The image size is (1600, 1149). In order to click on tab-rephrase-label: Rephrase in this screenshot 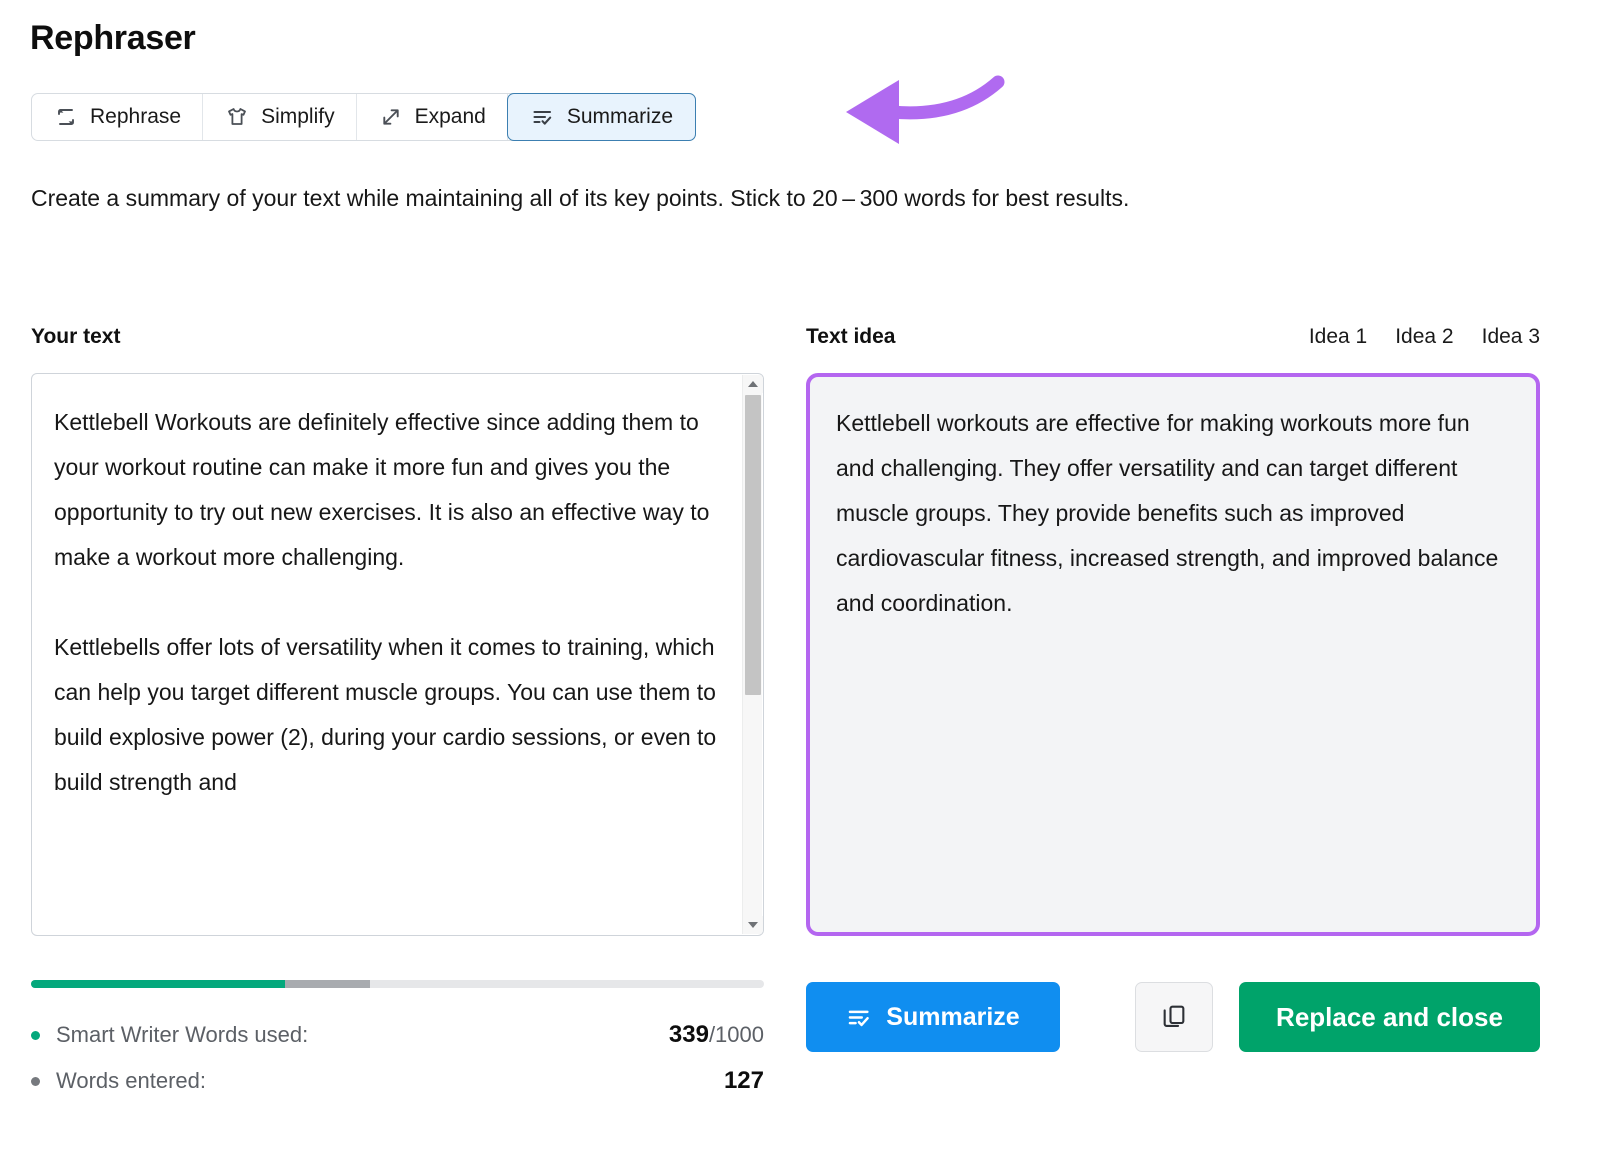, I will do `click(136, 116)`.